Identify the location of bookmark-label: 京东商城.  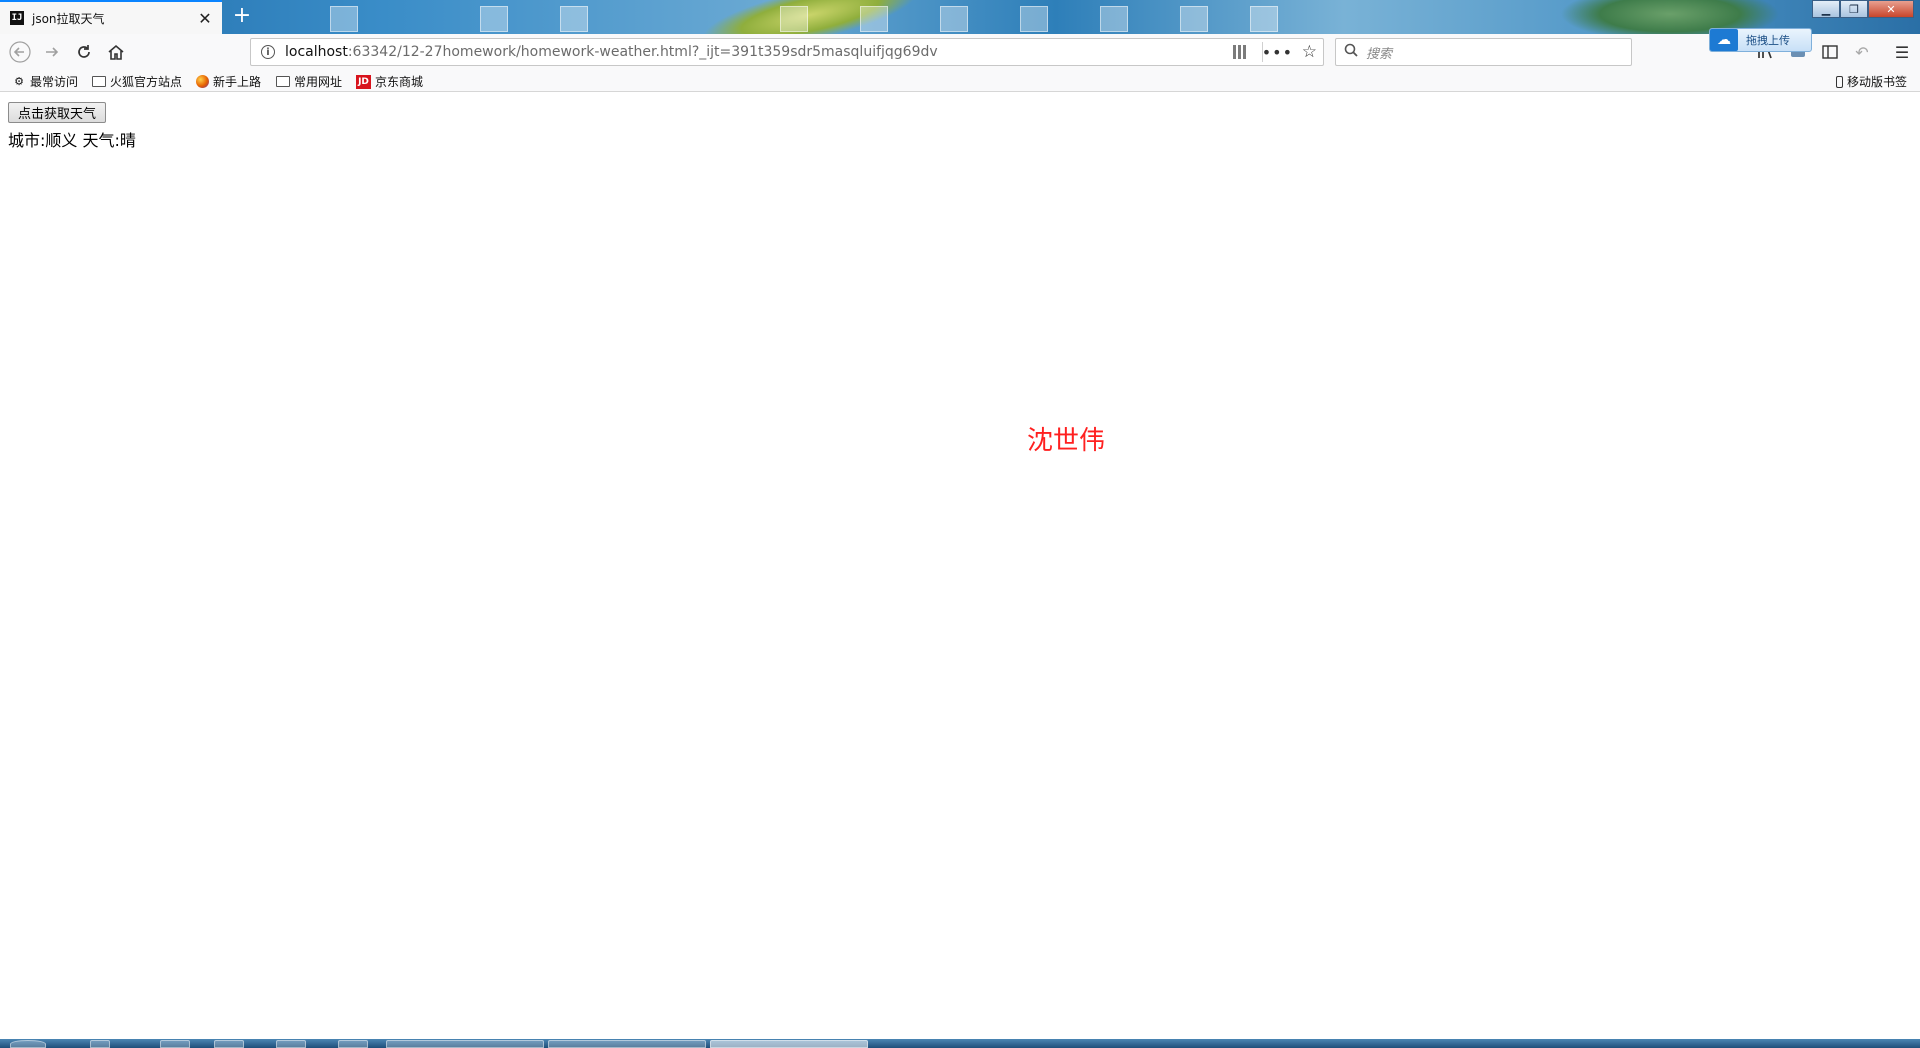
(399, 82).